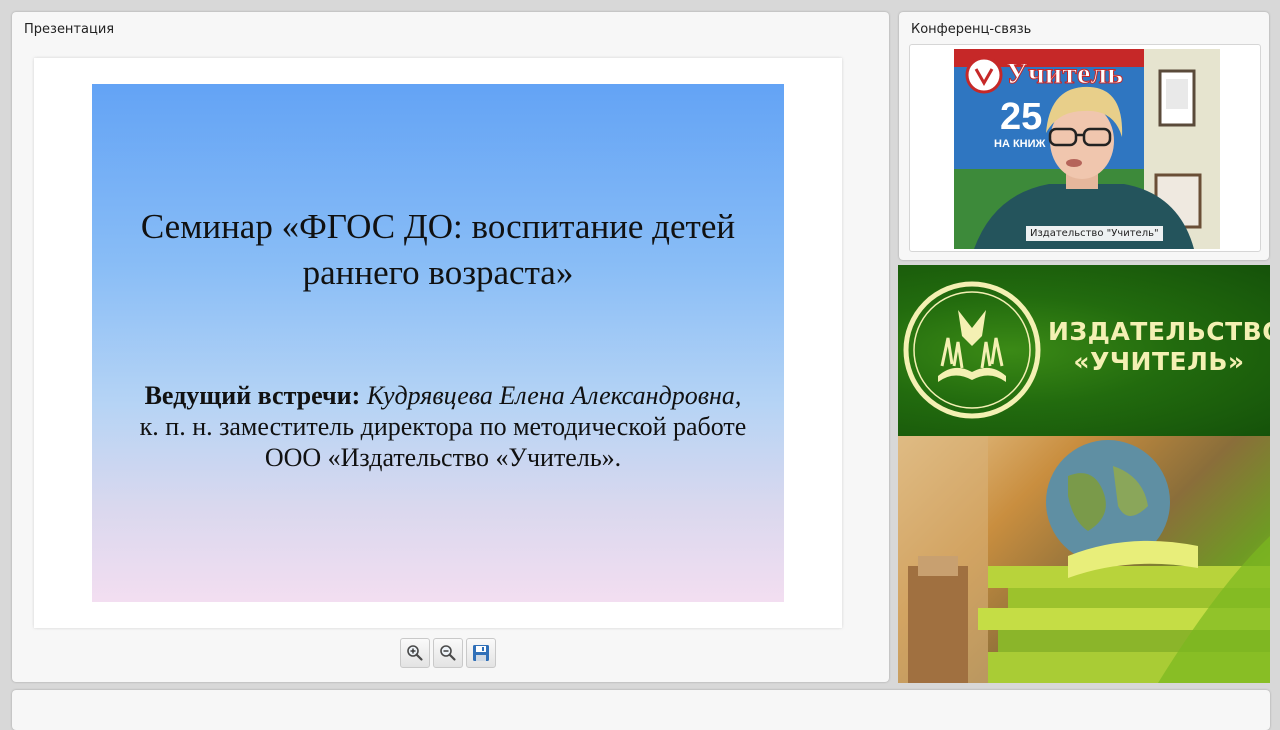  I want to click on slide-host-label: Ведущий встречи:, so click(252, 395).